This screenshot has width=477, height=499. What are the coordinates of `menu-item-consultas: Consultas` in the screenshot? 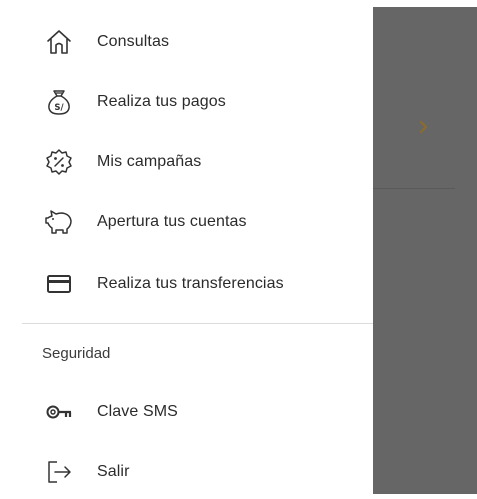 It's located at (197, 42).